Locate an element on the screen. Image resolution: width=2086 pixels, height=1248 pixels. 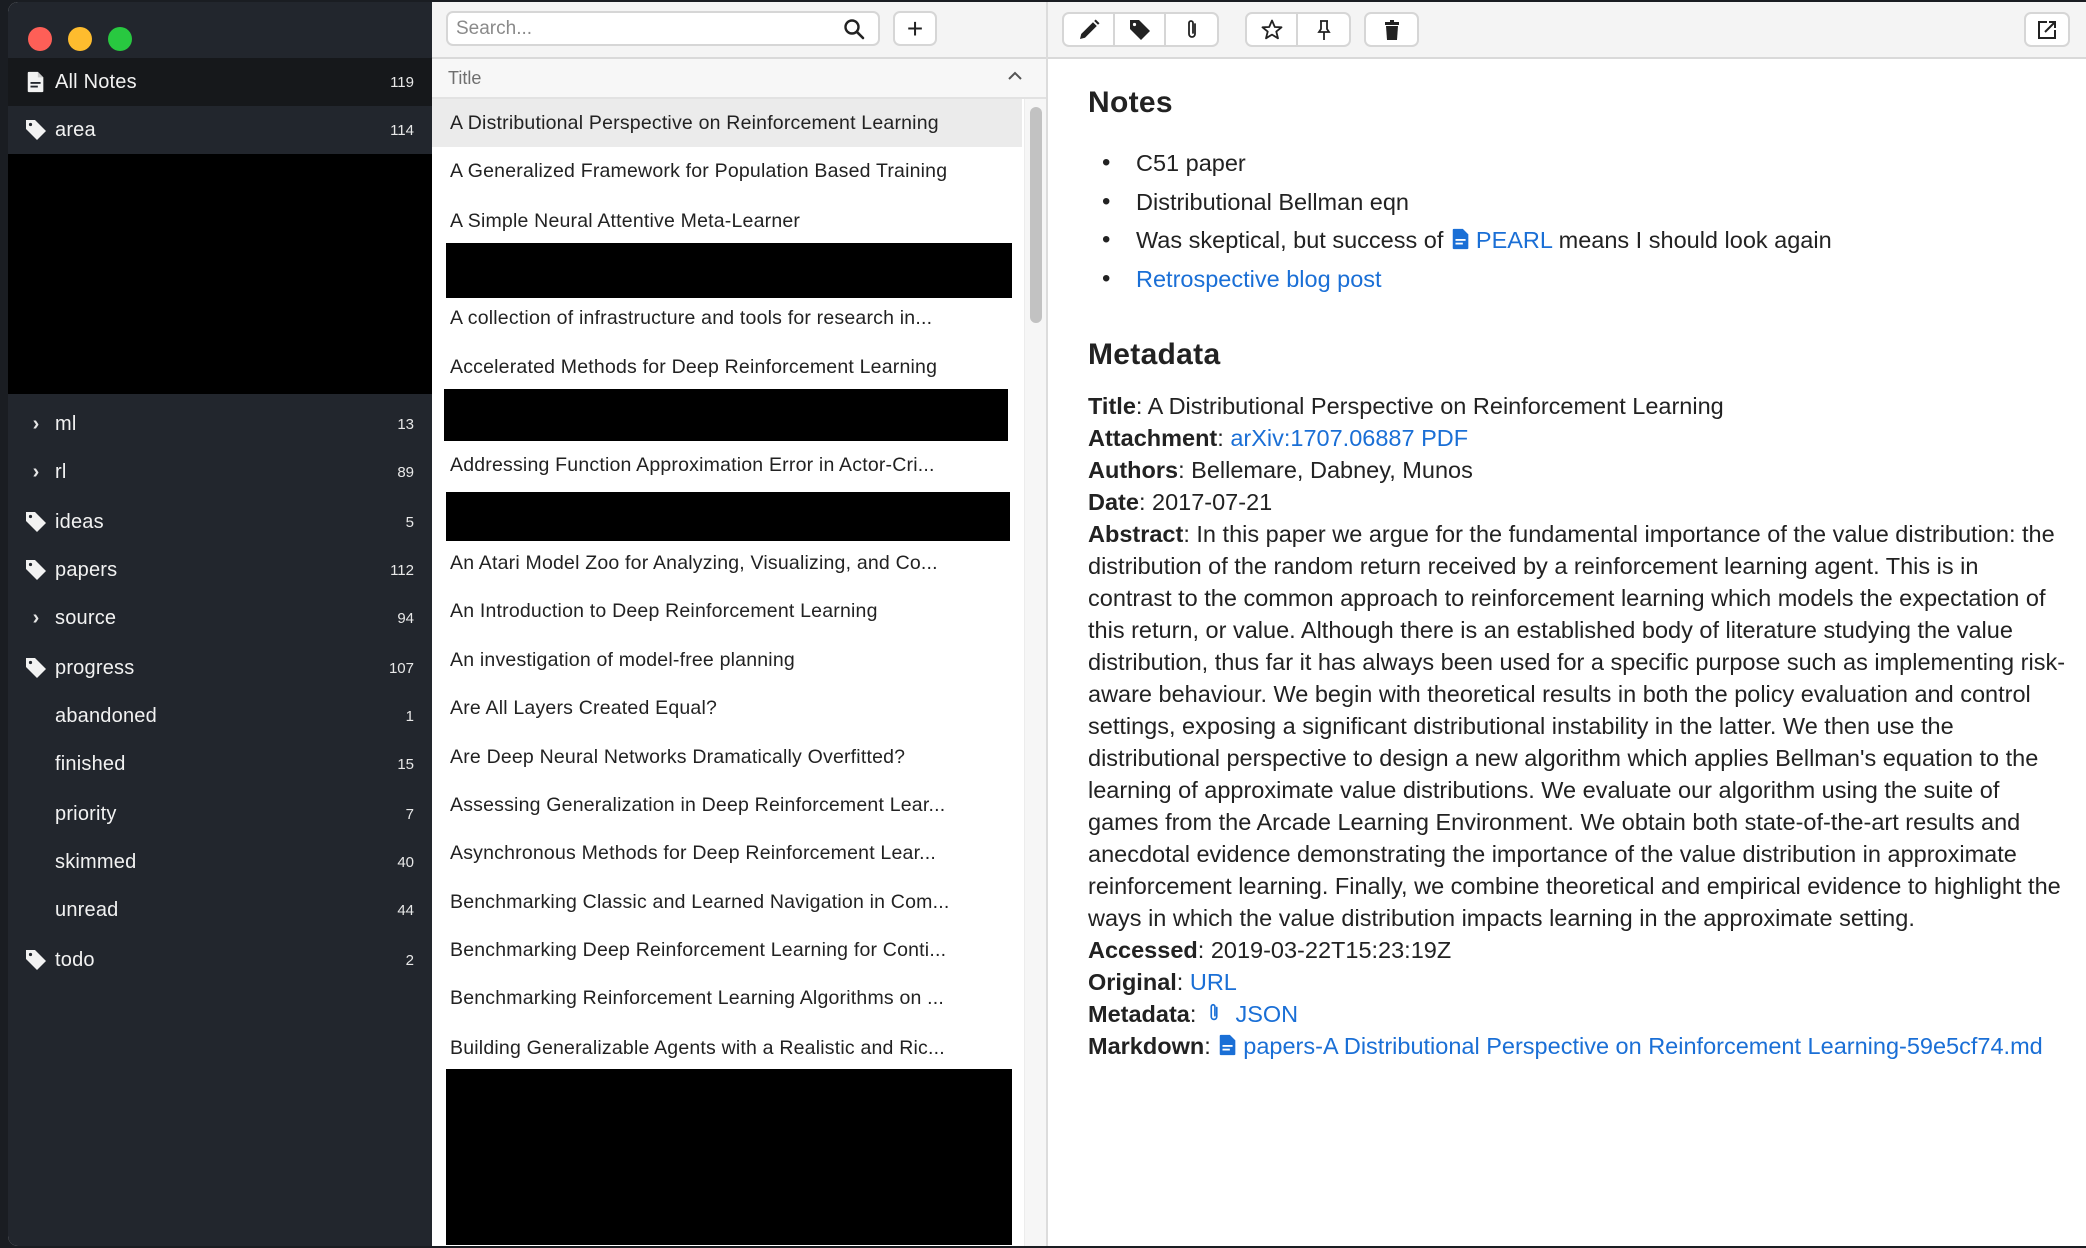
window-controls is located at coordinates (80, 39).